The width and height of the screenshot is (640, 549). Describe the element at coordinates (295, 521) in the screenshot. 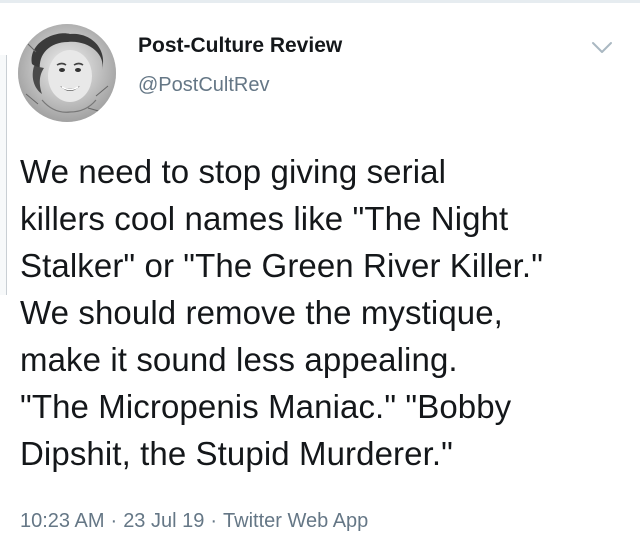

I see `tweet-source: Twitter Web App` at that location.